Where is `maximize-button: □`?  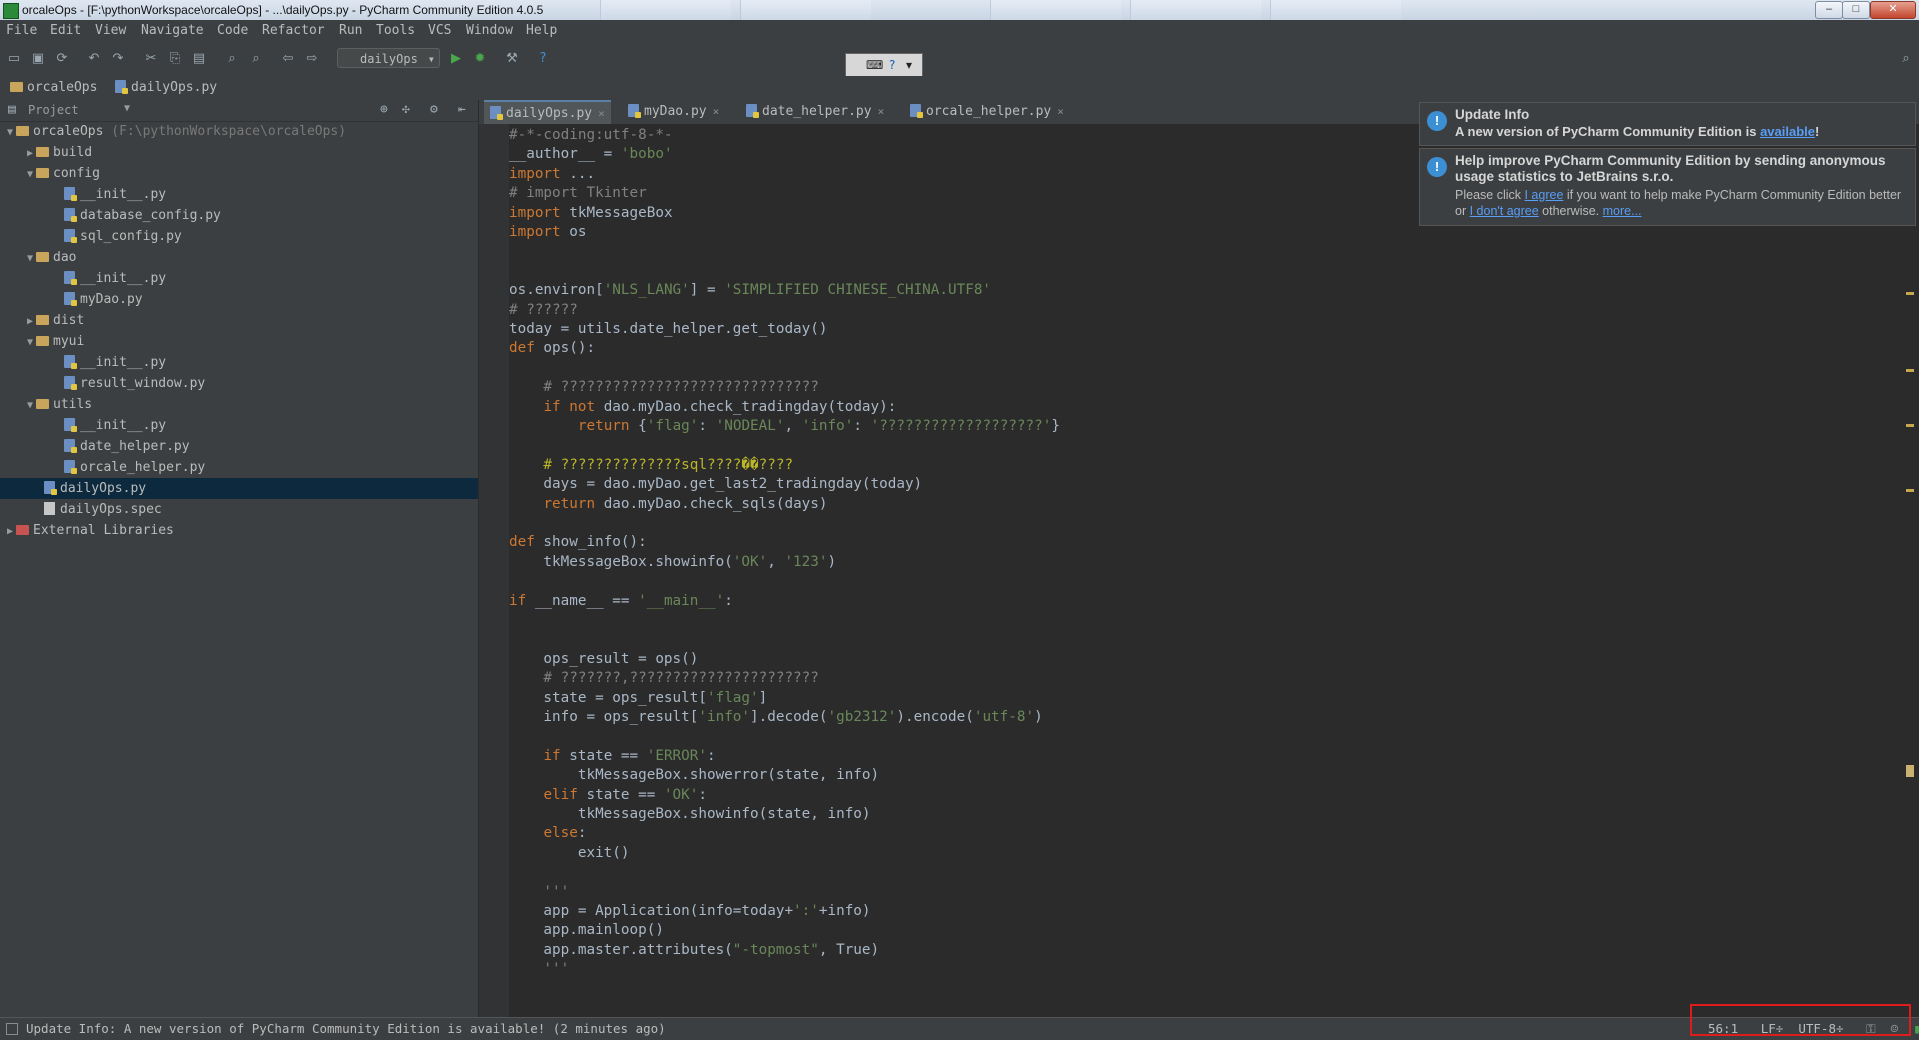
maximize-button: □ is located at coordinates (1856, 10).